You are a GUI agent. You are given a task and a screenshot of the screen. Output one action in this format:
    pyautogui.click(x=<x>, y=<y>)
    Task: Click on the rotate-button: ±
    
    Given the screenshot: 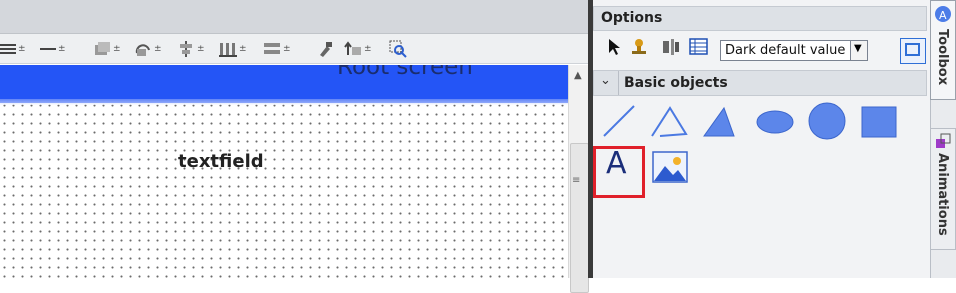 What is the action you would take?
    pyautogui.click(x=148, y=49)
    